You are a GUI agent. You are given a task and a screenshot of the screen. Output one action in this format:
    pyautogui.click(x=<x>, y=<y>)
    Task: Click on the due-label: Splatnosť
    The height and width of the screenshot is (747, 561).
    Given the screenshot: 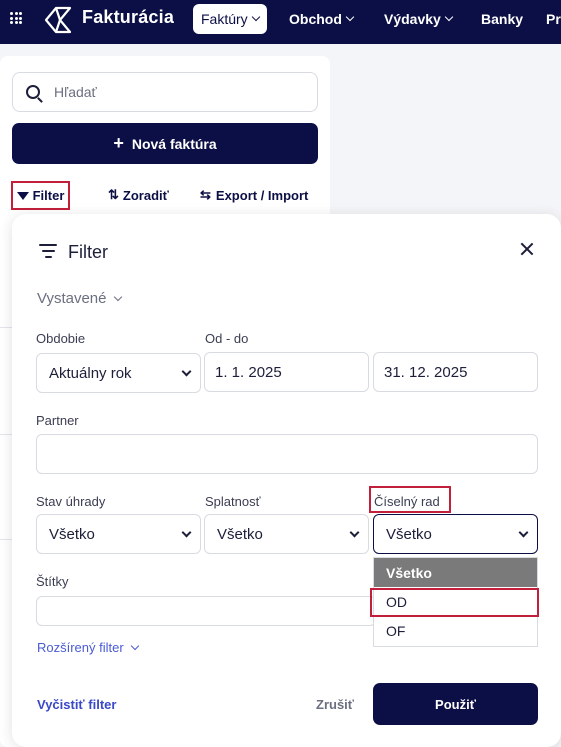 What is the action you would take?
    pyautogui.click(x=233, y=501)
    